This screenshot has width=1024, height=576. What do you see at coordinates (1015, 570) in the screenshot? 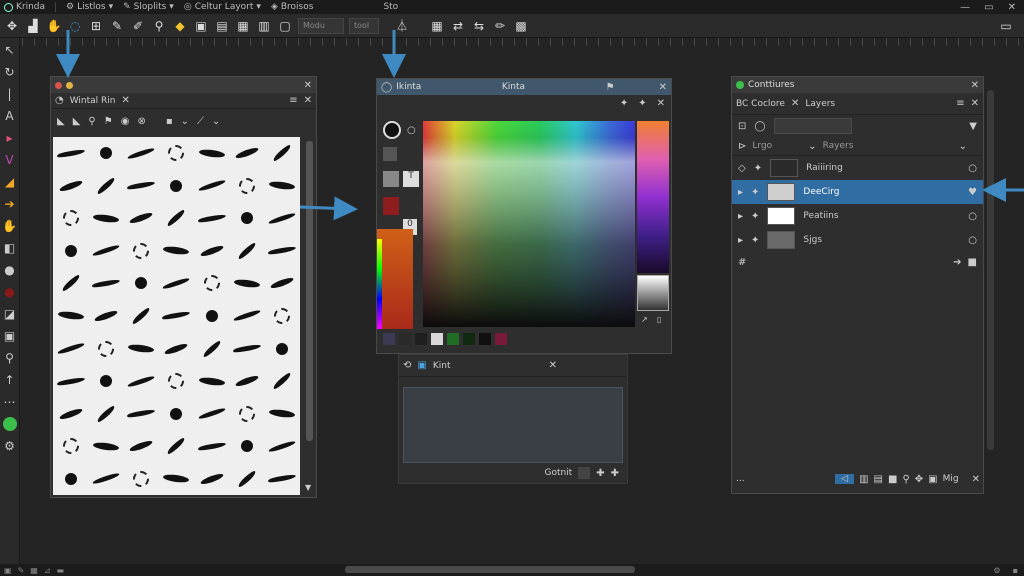
I see `status-icon-end: ▪` at bounding box center [1015, 570].